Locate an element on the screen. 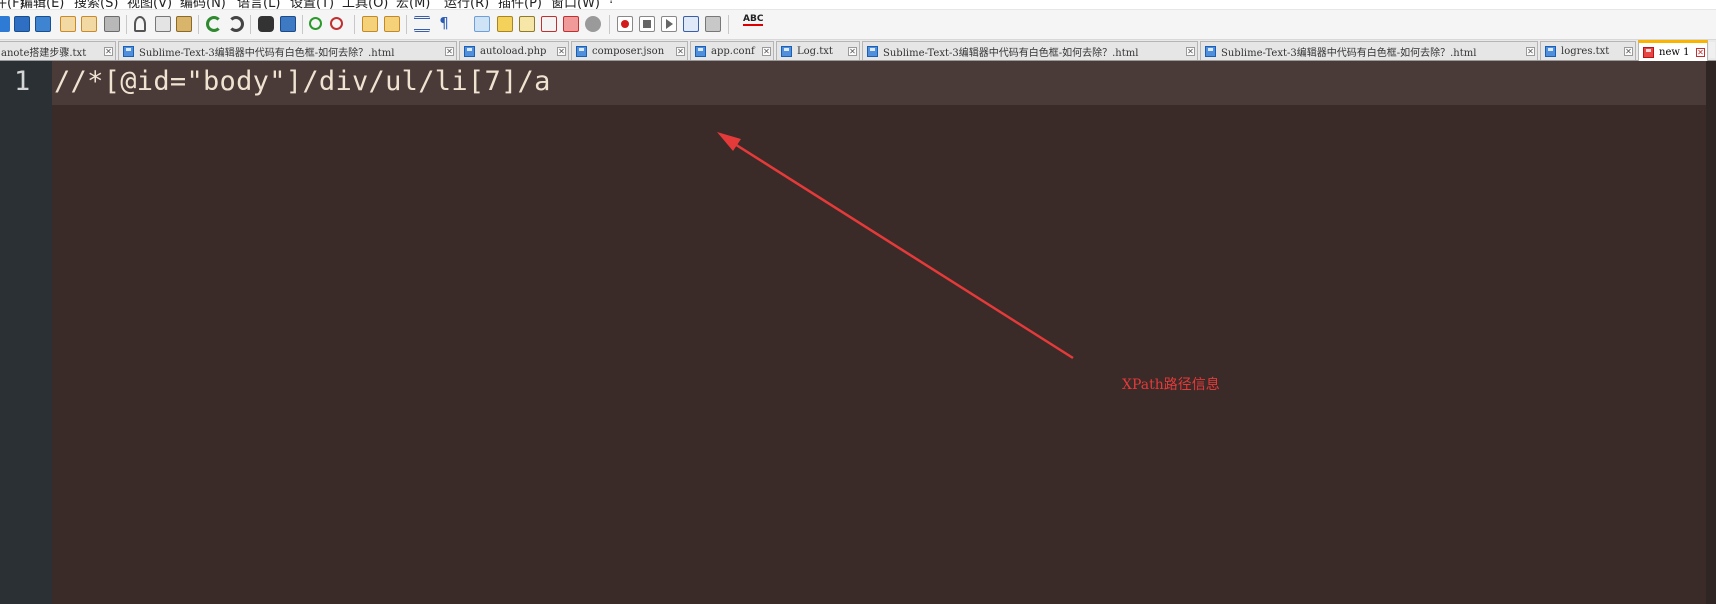 This screenshot has height=604, width=1716. annotation-arrow is located at coordinates (895, 246).